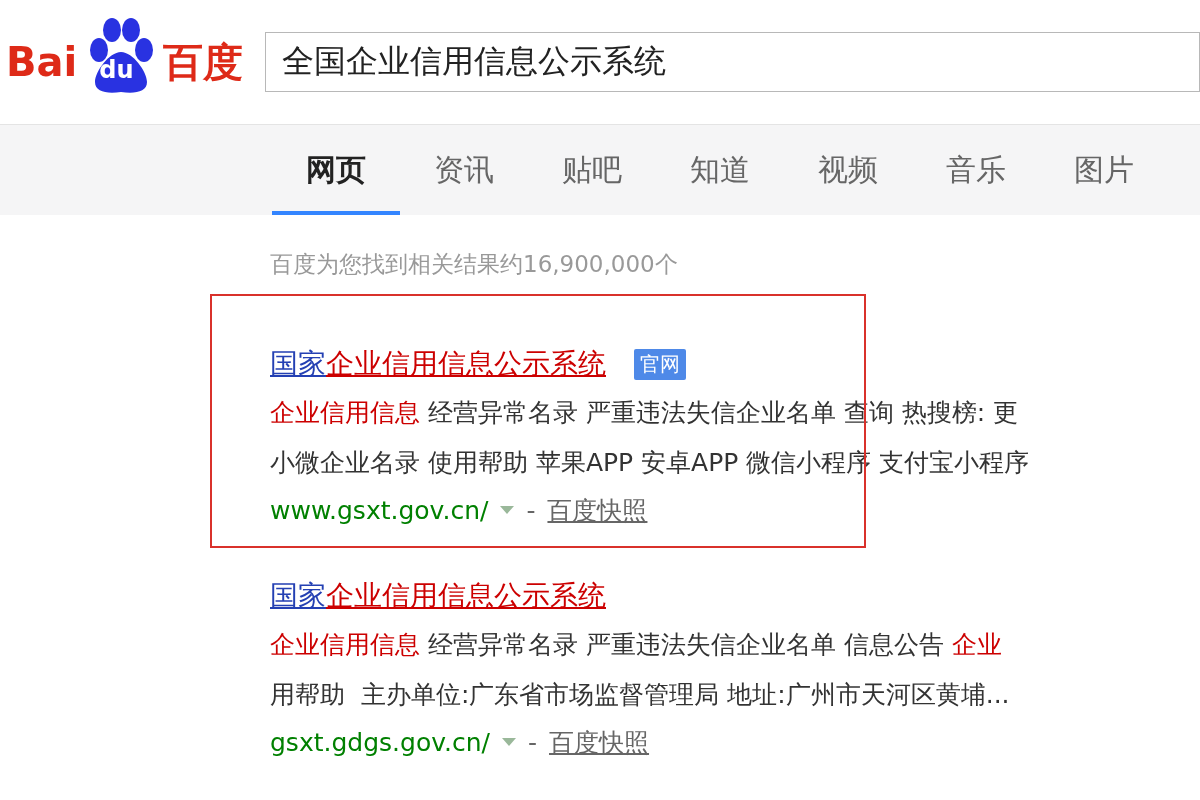 The height and width of the screenshot is (800, 1200). What do you see at coordinates (592, 170) in the screenshot?
I see `nav-tab: 贴吧` at bounding box center [592, 170].